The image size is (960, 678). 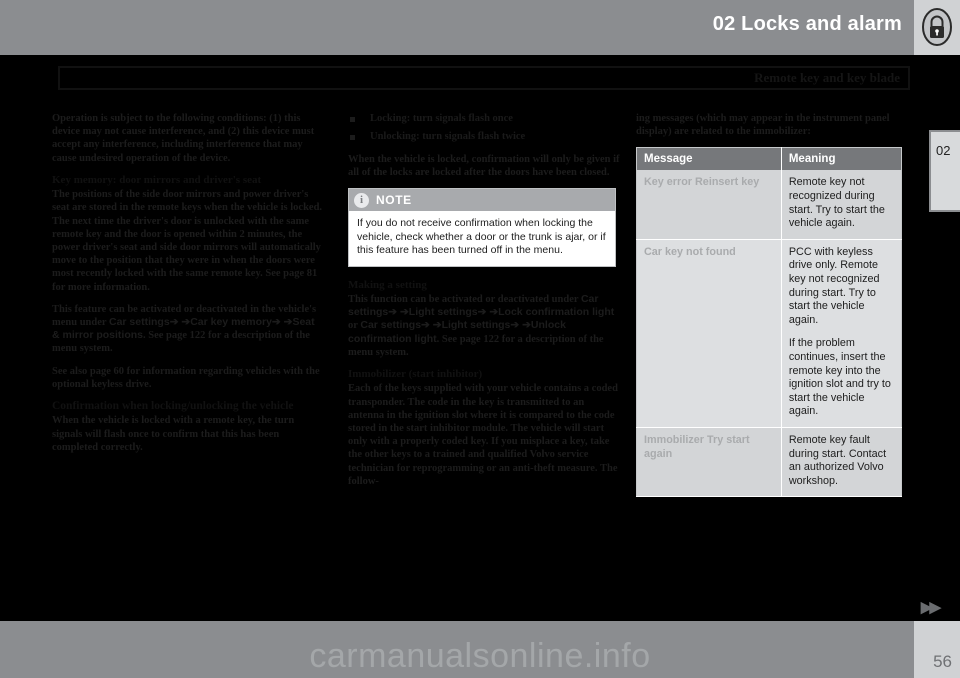 What do you see at coordinates (180, 322) in the screenshot?
I see `menu-arrow-1: ➔ ➔` at bounding box center [180, 322].